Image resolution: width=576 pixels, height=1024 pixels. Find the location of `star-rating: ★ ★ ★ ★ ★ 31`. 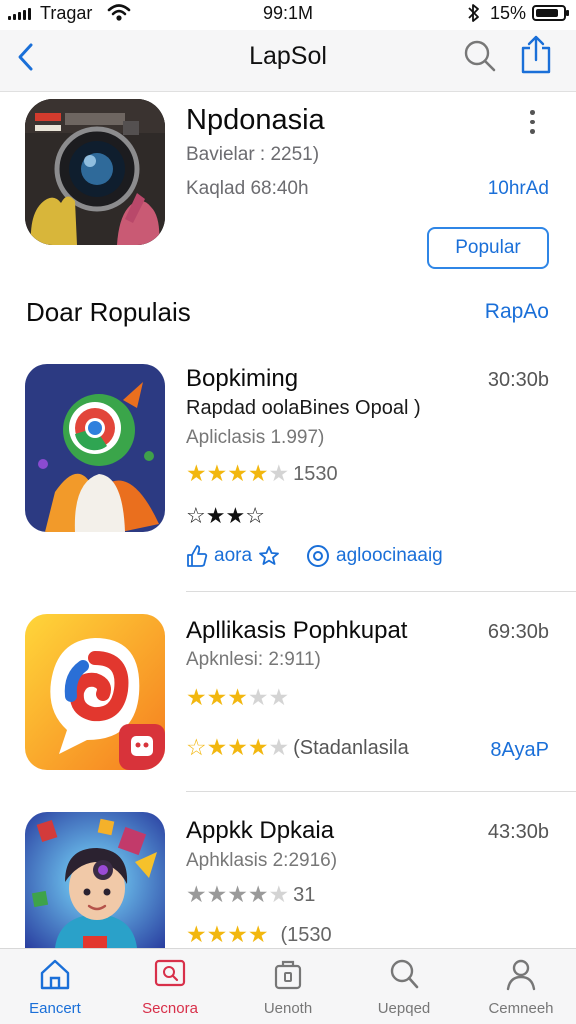

star-rating: ★ ★ ★ ★ ★ 31 is located at coordinates (251, 895).